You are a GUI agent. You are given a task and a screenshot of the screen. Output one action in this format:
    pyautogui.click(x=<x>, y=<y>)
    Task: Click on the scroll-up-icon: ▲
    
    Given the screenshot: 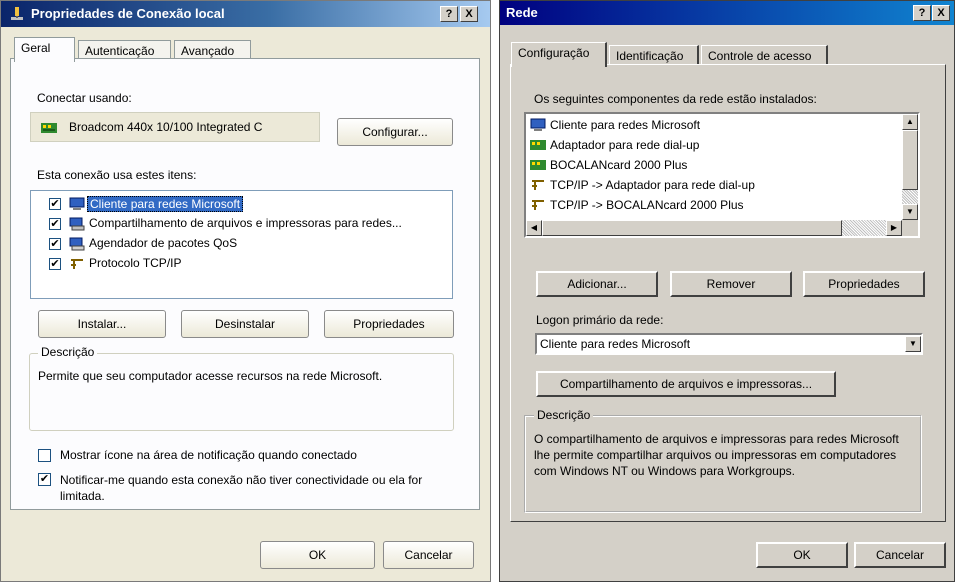 What is the action you would take?
    pyautogui.click(x=910, y=122)
    